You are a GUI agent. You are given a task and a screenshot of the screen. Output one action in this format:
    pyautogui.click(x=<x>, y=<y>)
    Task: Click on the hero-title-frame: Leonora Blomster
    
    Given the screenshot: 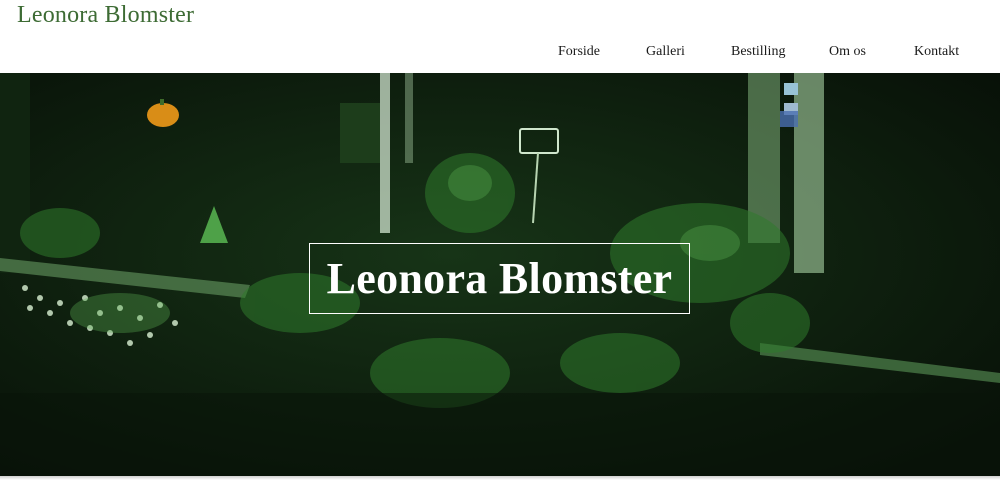 What is the action you would take?
    pyautogui.click(x=499, y=278)
    